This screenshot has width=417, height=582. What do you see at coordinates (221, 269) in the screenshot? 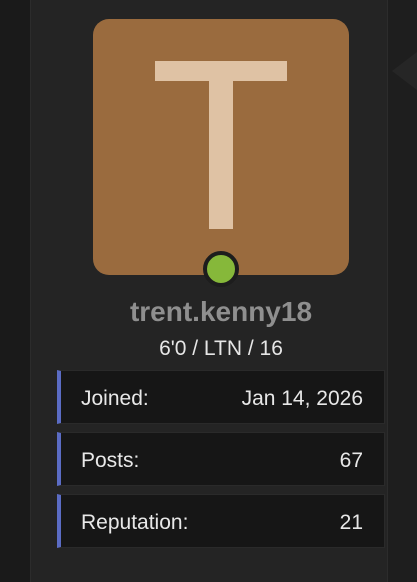
I see `online-status-indicator` at bounding box center [221, 269].